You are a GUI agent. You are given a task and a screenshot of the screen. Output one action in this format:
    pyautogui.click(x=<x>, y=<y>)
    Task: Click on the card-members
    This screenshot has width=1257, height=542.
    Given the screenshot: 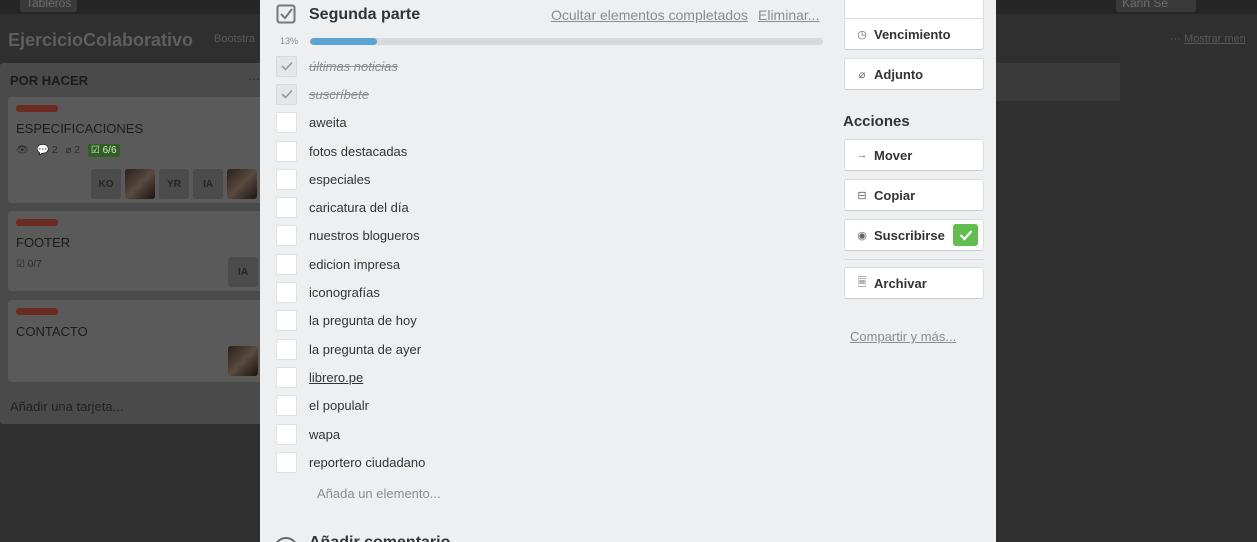 What is the action you would take?
    pyautogui.click(x=243, y=361)
    